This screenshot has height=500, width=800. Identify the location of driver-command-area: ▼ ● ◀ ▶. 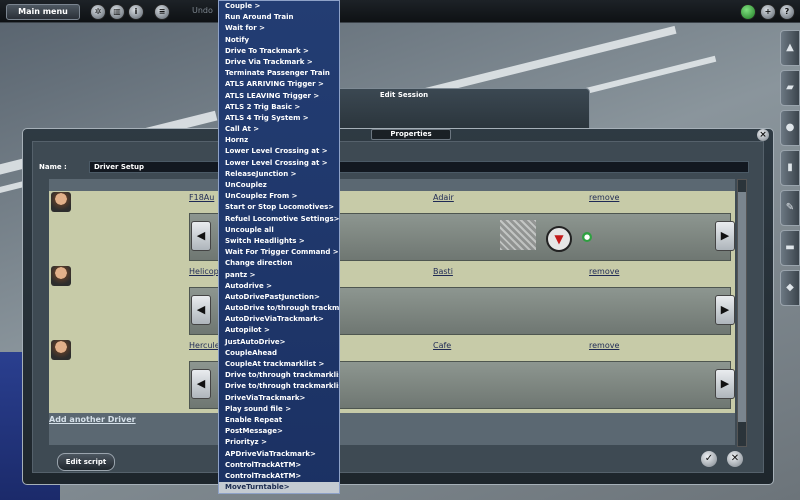
(392, 239).